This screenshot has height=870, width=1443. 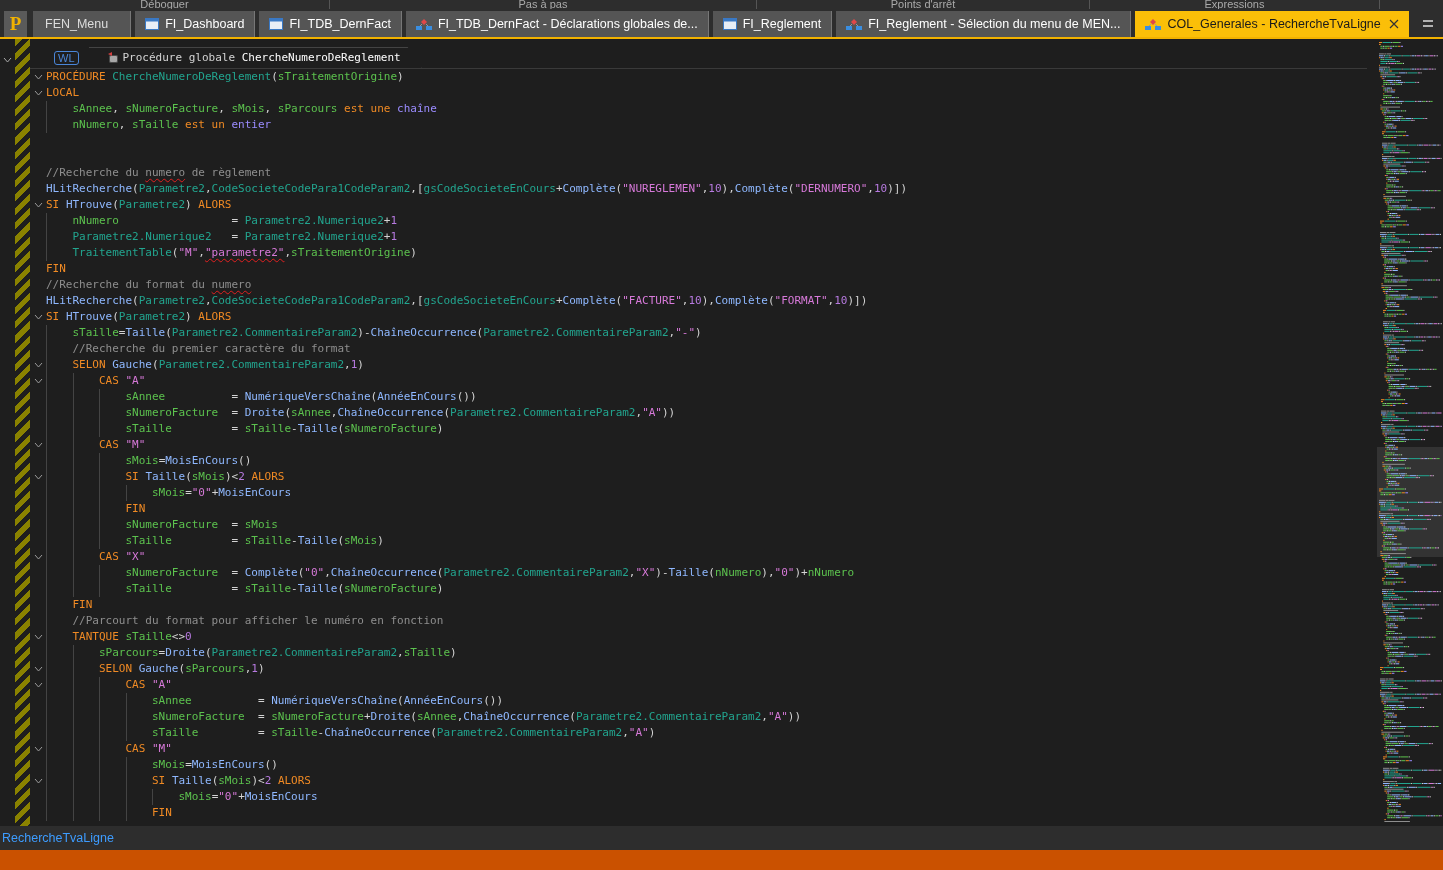 What do you see at coordinates (235, 237) in the screenshot?
I see `code-line: Parametre2.Numerique2 = Parametre2.Numerique2+1` at bounding box center [235, 237].